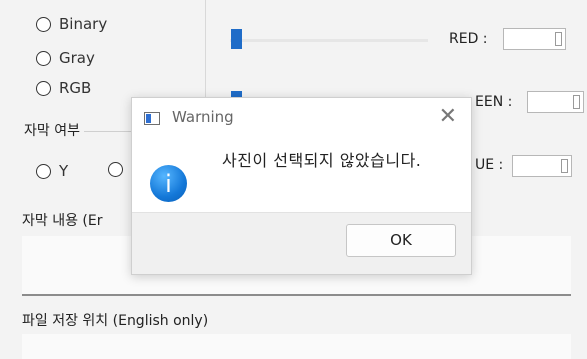  I want to click on app-window-icon, so click(152, 118).